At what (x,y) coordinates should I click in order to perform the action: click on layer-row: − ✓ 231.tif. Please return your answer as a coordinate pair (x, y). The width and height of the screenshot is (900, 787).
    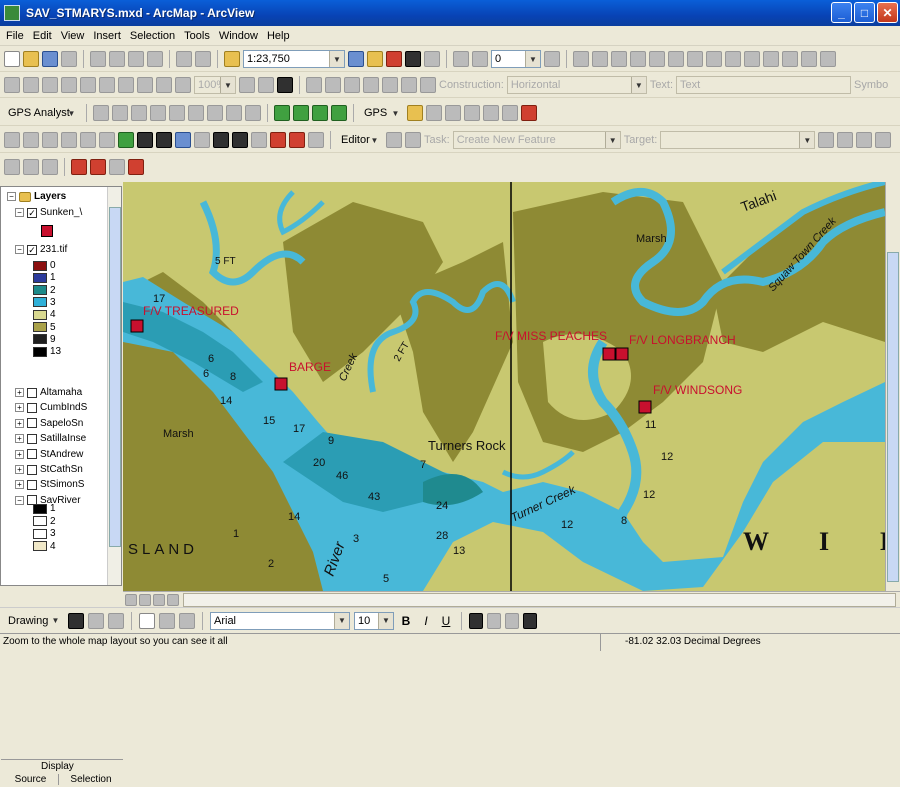
    Looking at the image, I should click on (41, 249).